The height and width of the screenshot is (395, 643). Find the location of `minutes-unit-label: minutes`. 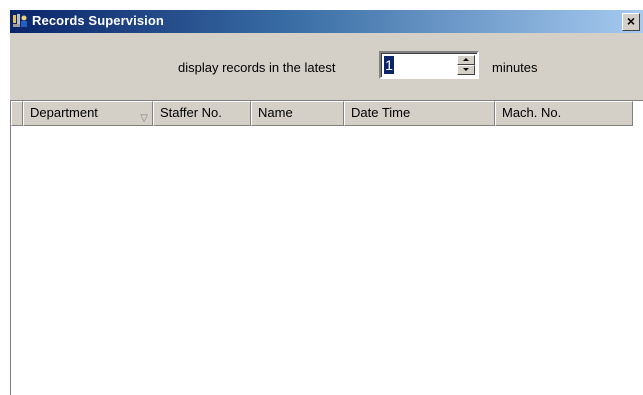

minutes-unit-label: minutes is located at coordinates (515, 67).